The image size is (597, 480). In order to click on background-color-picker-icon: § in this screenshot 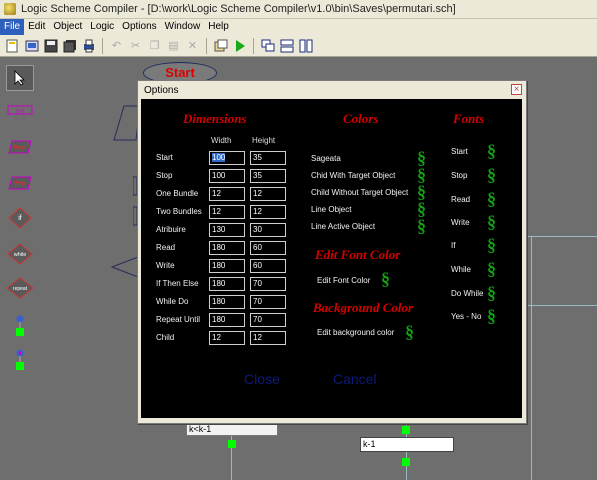, I will do `click(409, 332)`.